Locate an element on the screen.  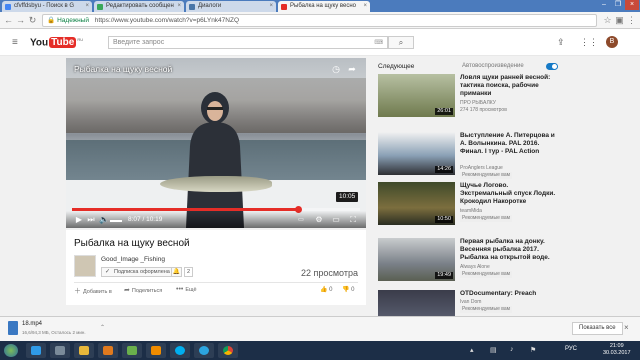
download-file-name: 18.mp4 is located at coordinates (32, 324).